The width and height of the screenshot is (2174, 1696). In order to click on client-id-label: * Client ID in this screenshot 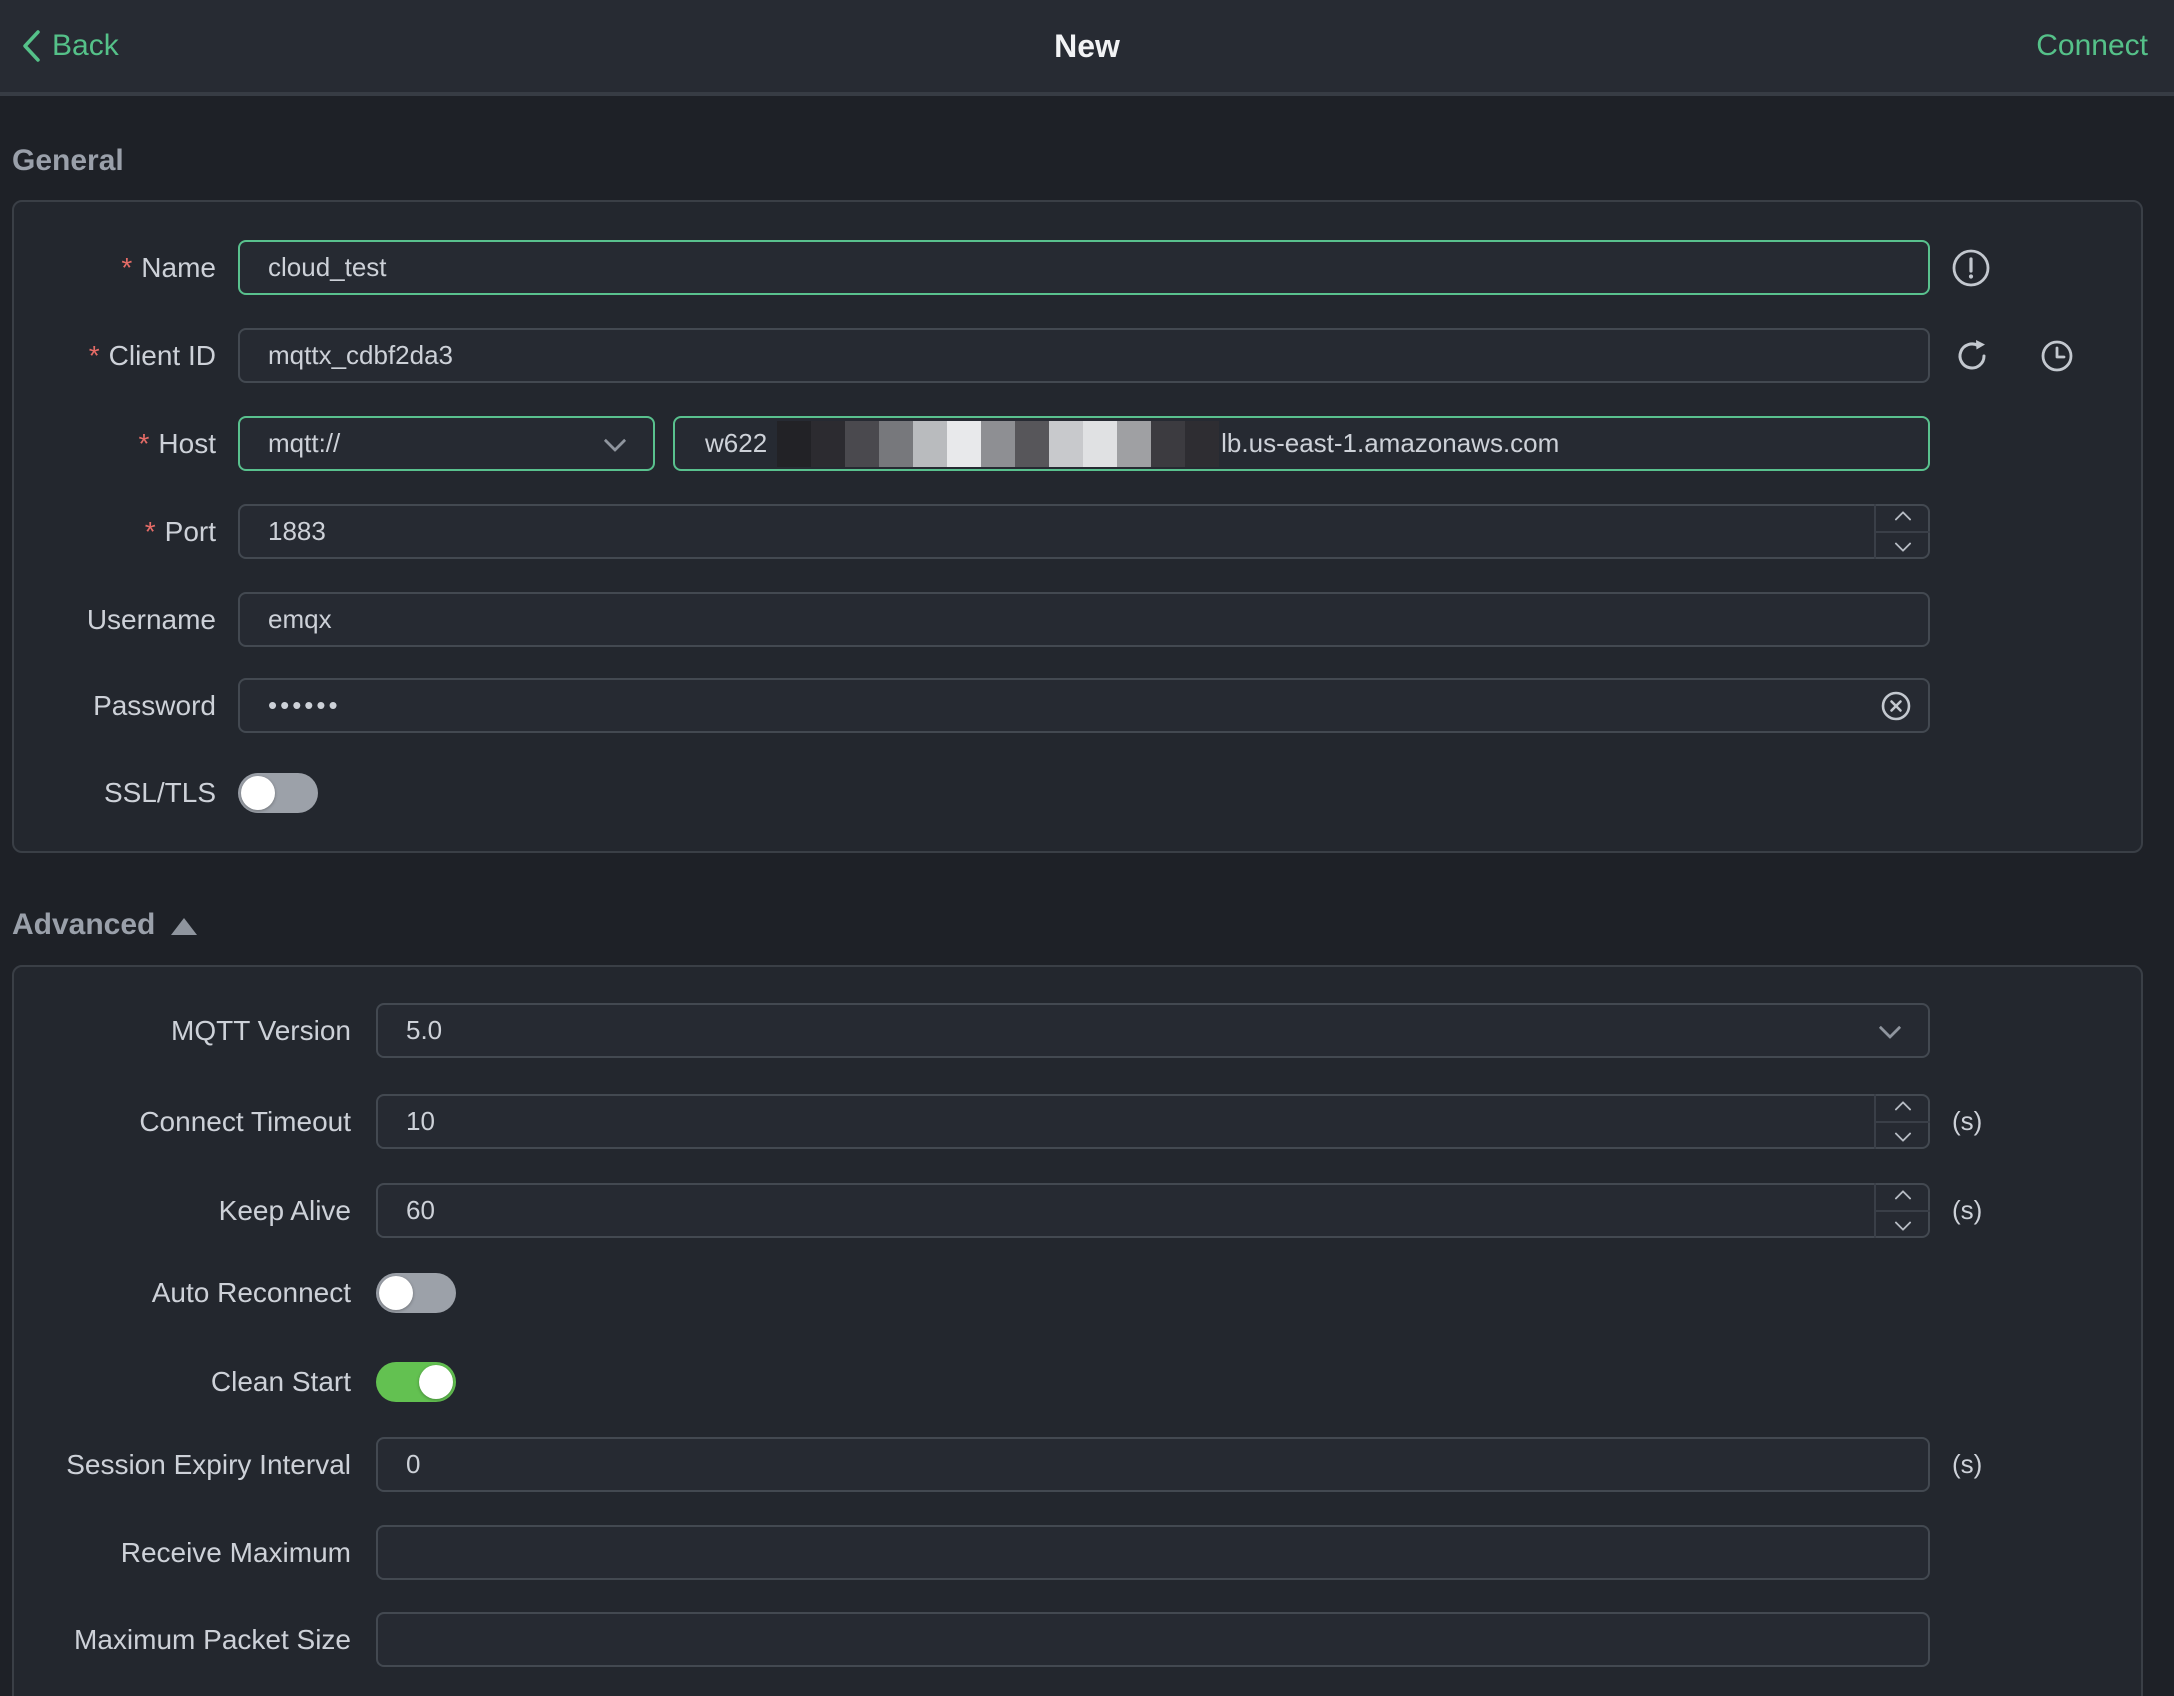, I will do `click(152, 355)`.